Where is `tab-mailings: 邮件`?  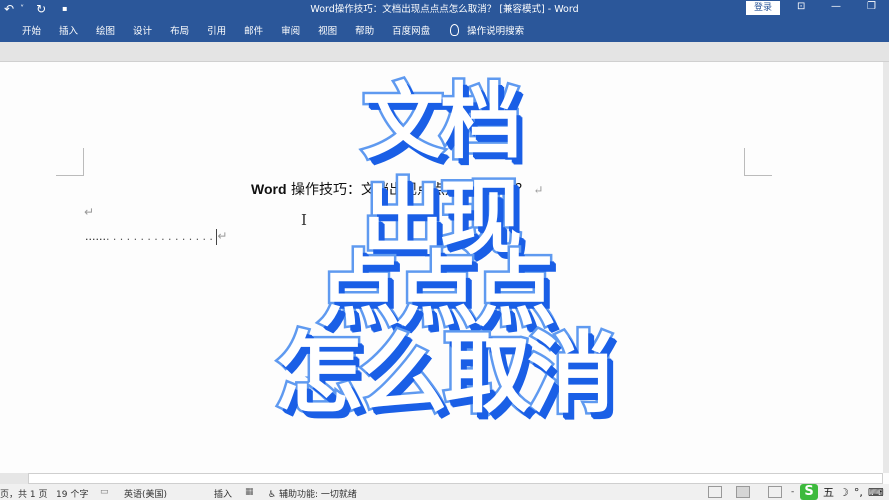 tab-mailings: 邮件 is located at coordinates (253, 30).